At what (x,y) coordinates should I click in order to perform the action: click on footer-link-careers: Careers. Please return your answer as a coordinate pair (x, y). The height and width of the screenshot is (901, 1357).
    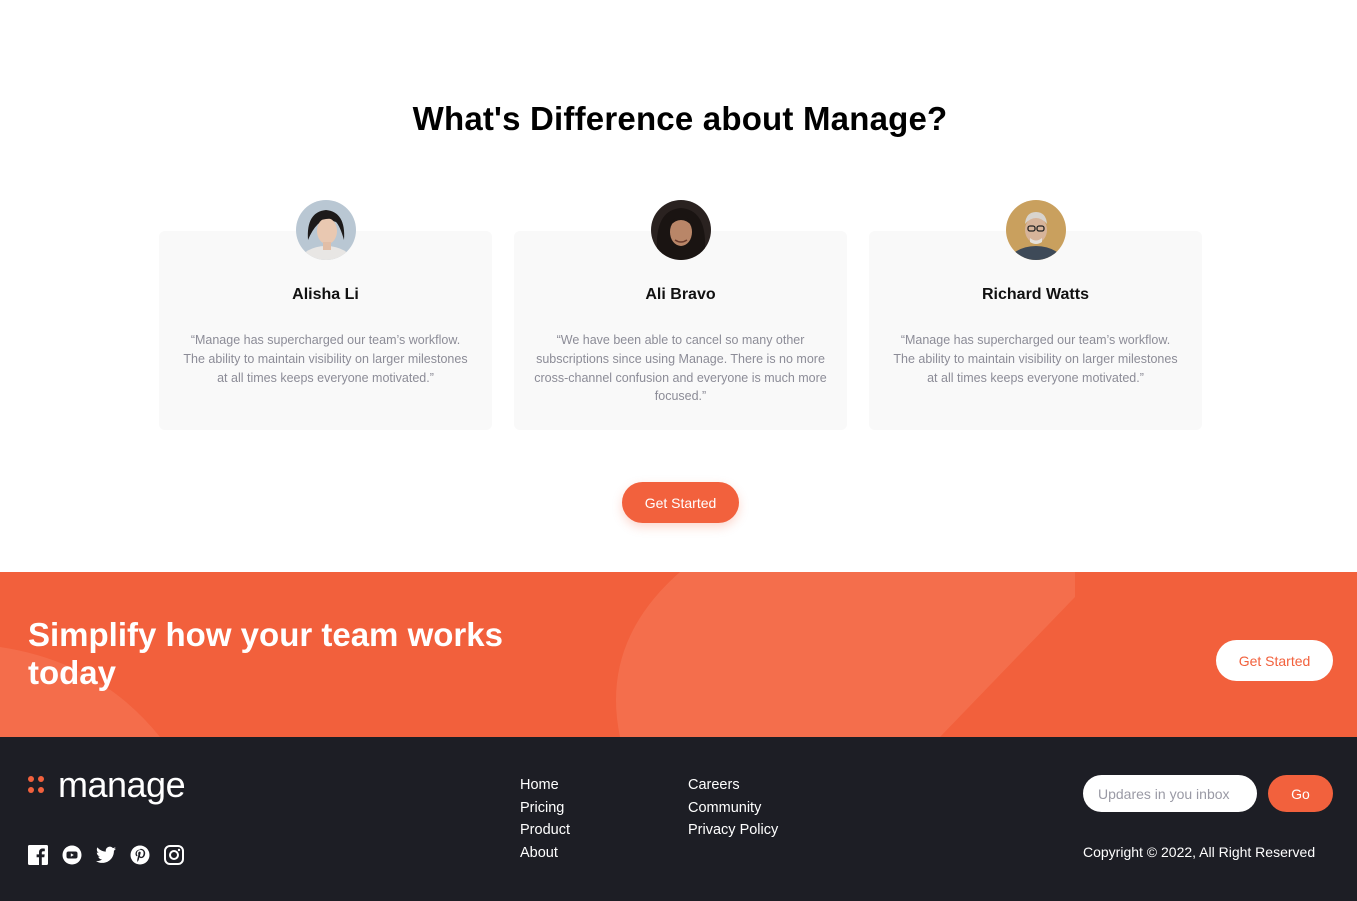
    Looking at the image, I should click on (733, 786).